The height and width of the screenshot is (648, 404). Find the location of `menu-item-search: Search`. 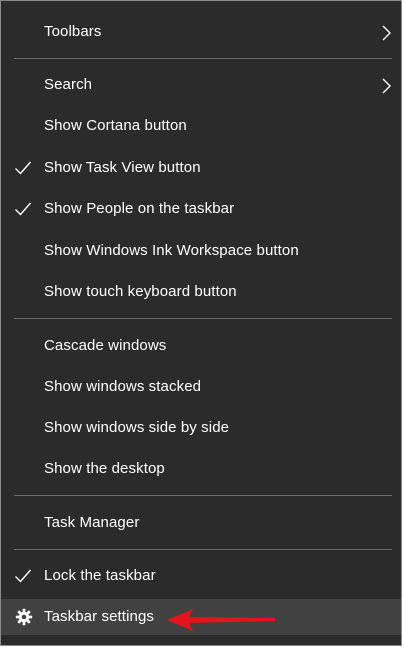

menu-item-search: Search is located at coordinates (201, 85).